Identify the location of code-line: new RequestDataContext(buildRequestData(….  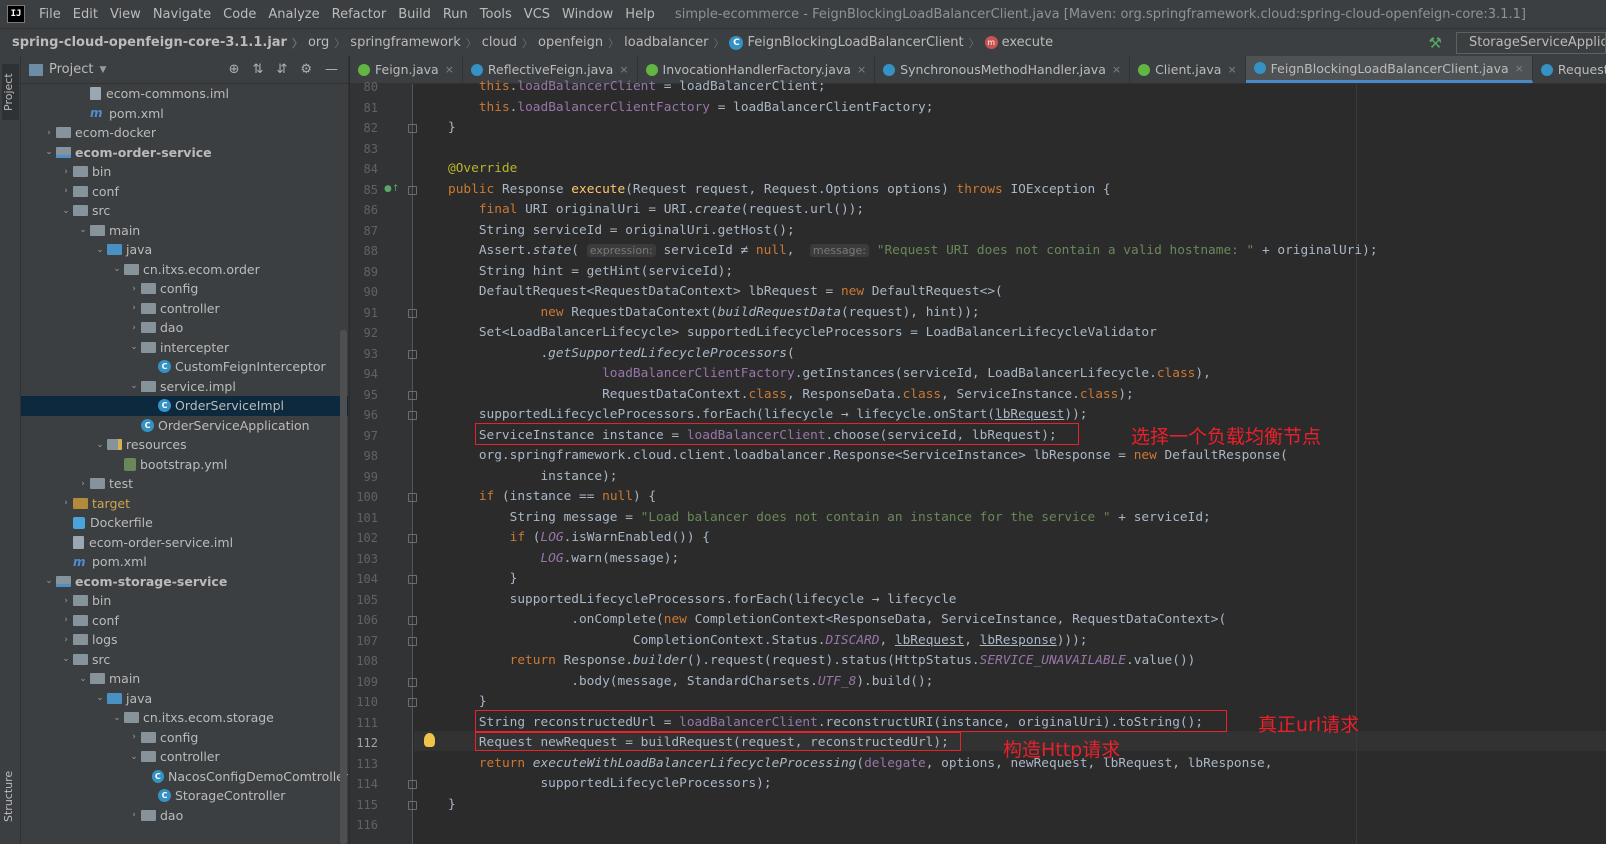
(713, 313).